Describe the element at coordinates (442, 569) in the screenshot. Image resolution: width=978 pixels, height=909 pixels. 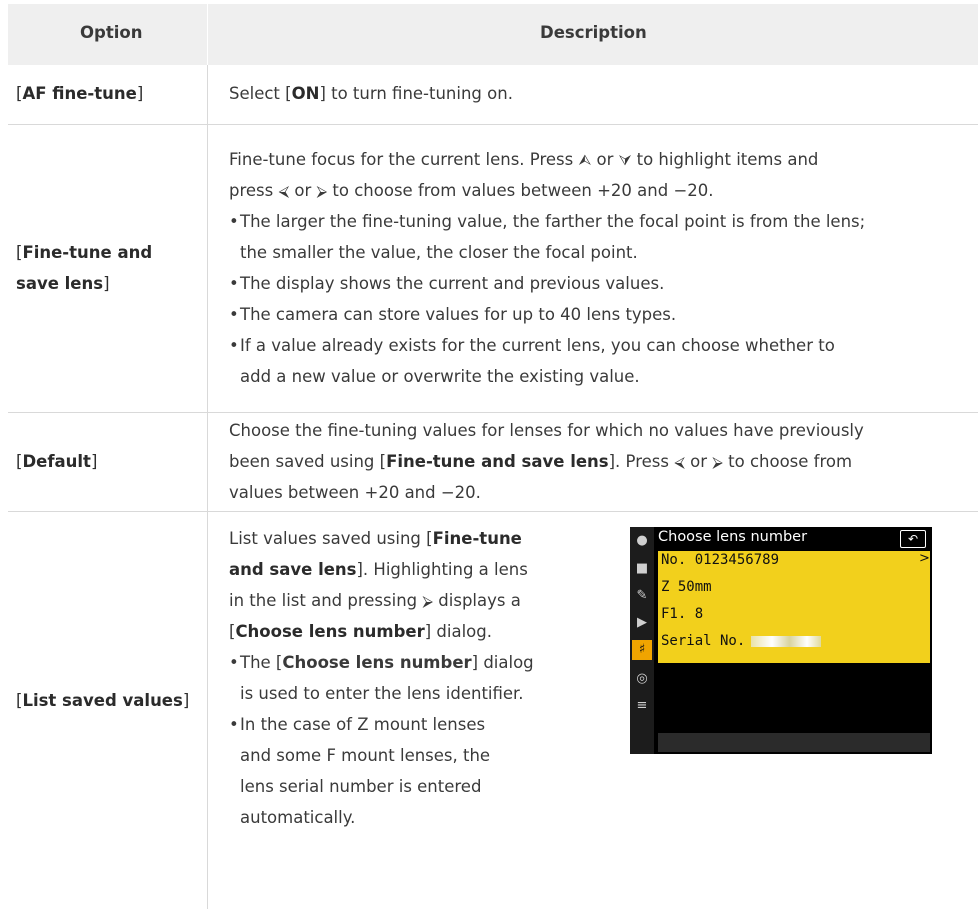
I see `desc-text: ]. Highlighting a lens` at that location.